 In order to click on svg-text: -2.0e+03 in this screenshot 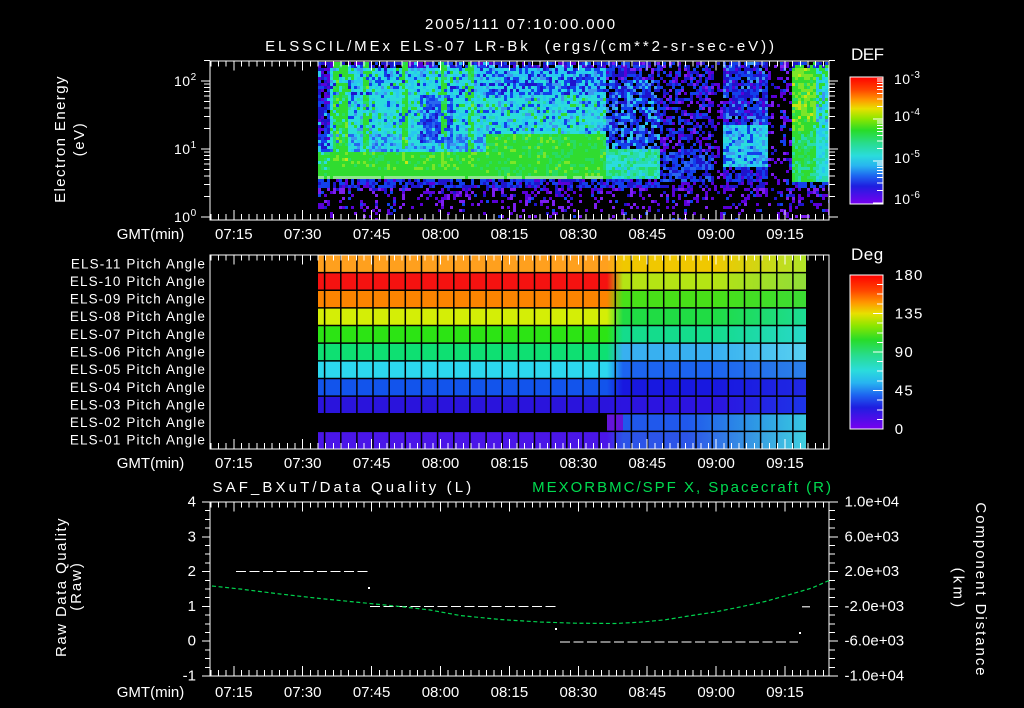, I will do `click(875, 606)`.